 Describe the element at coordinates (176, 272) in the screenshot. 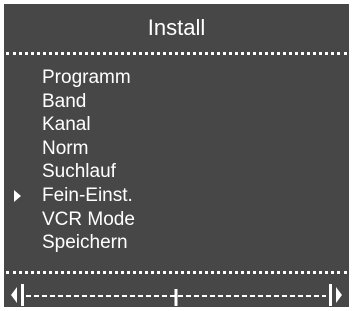

I see `bottom-divider` at that location.